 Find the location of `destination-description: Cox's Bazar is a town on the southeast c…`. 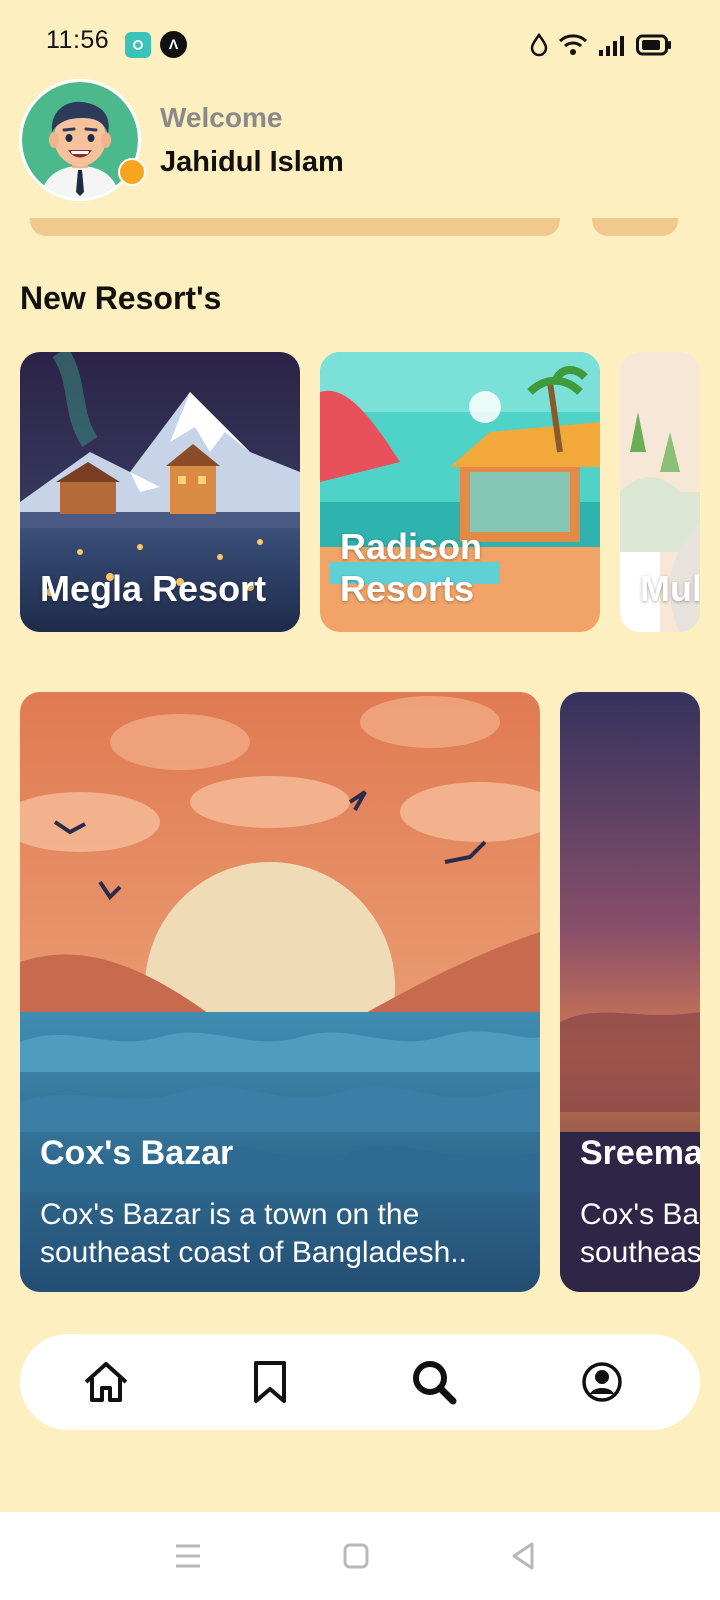

destination-description: Cox's Bazar is a town on the southeast c… is located at coordinates (253, 1234).